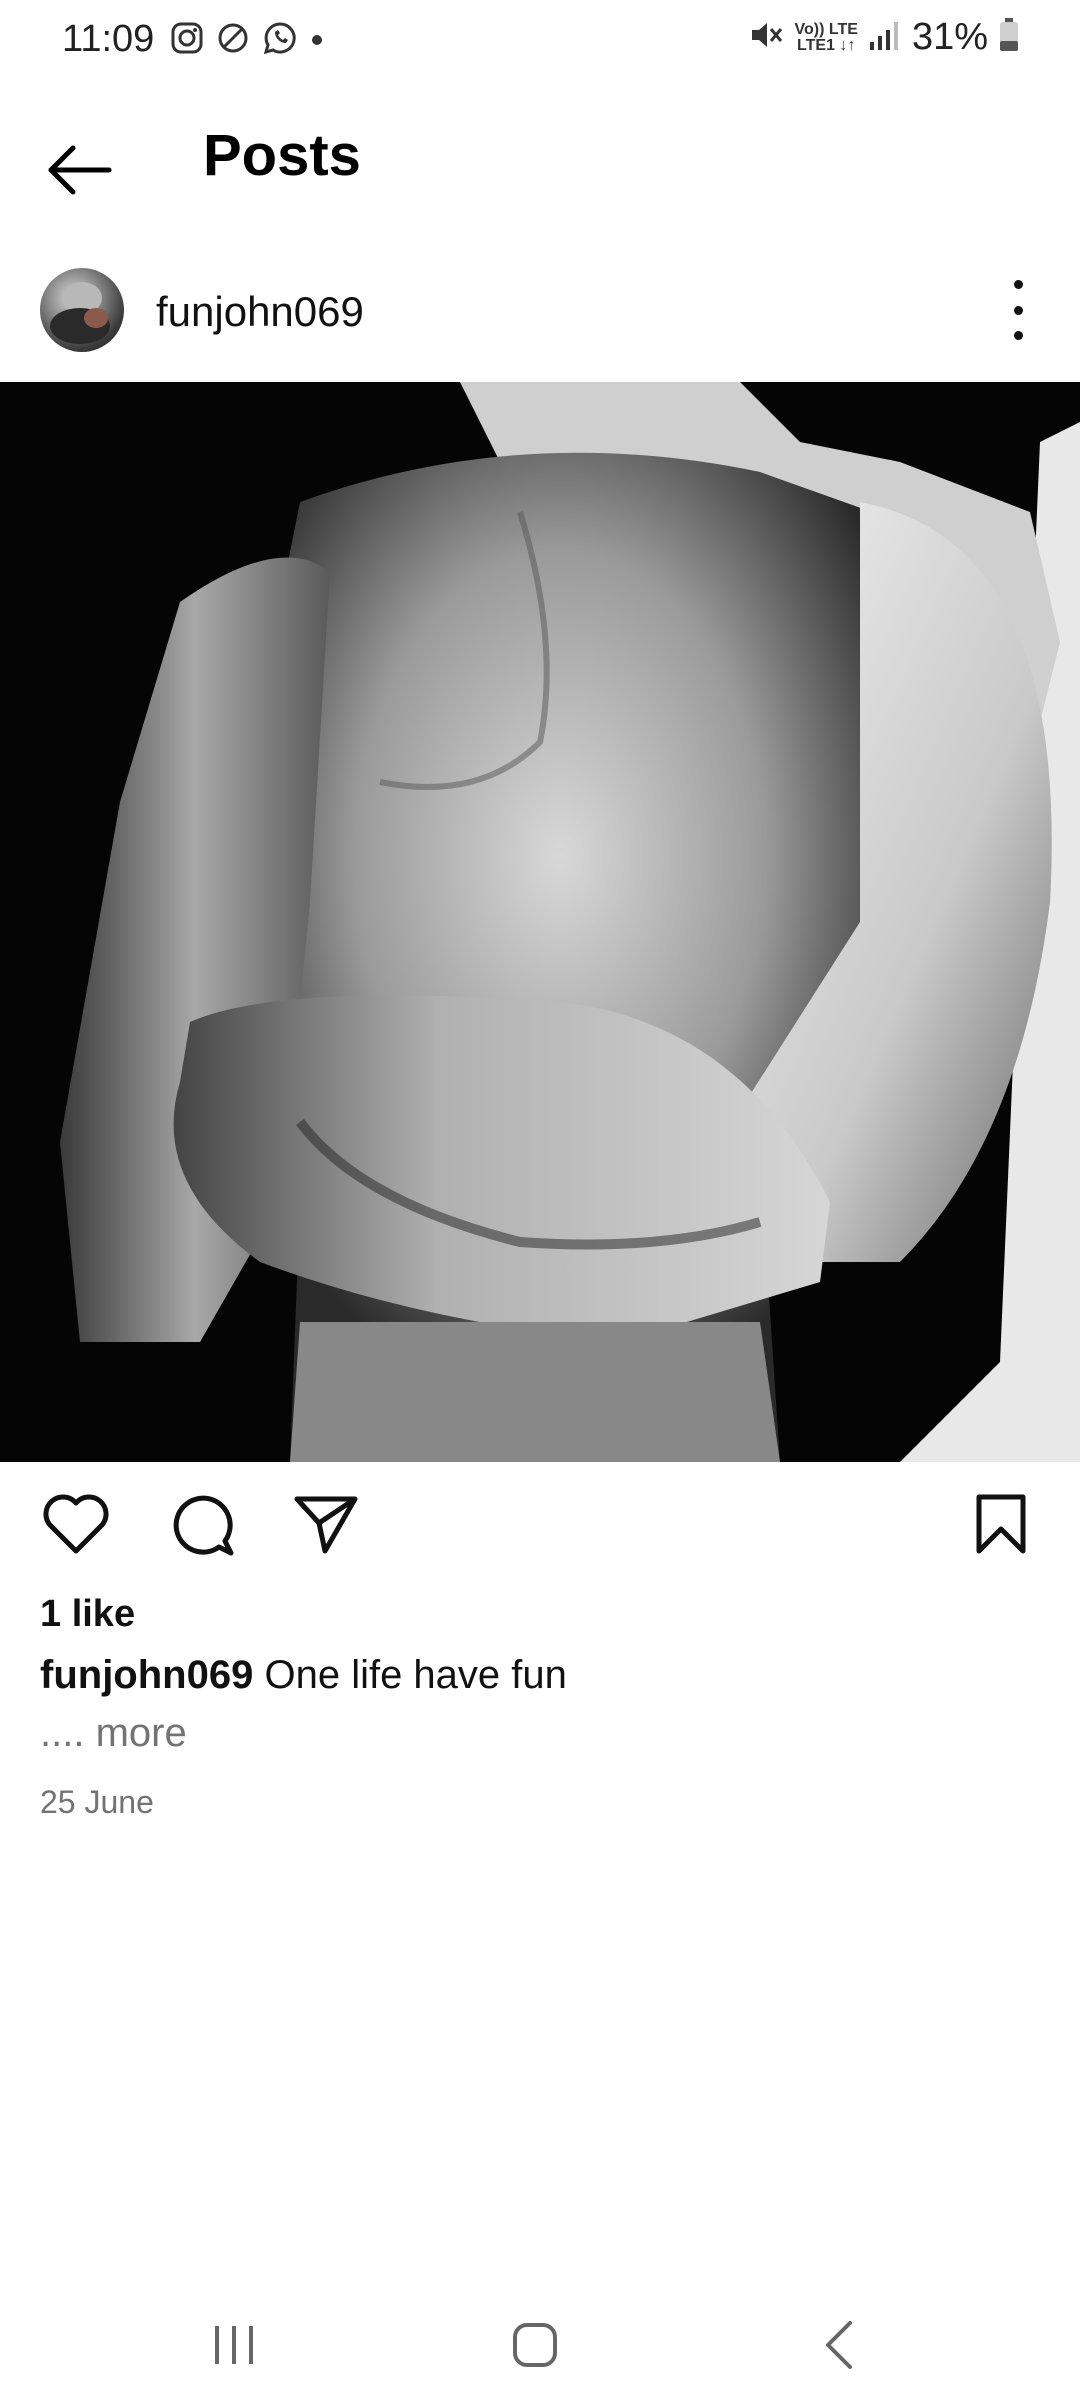 The image size is (1080, 2400). I want to click on signal-icon, so click(885, 37).